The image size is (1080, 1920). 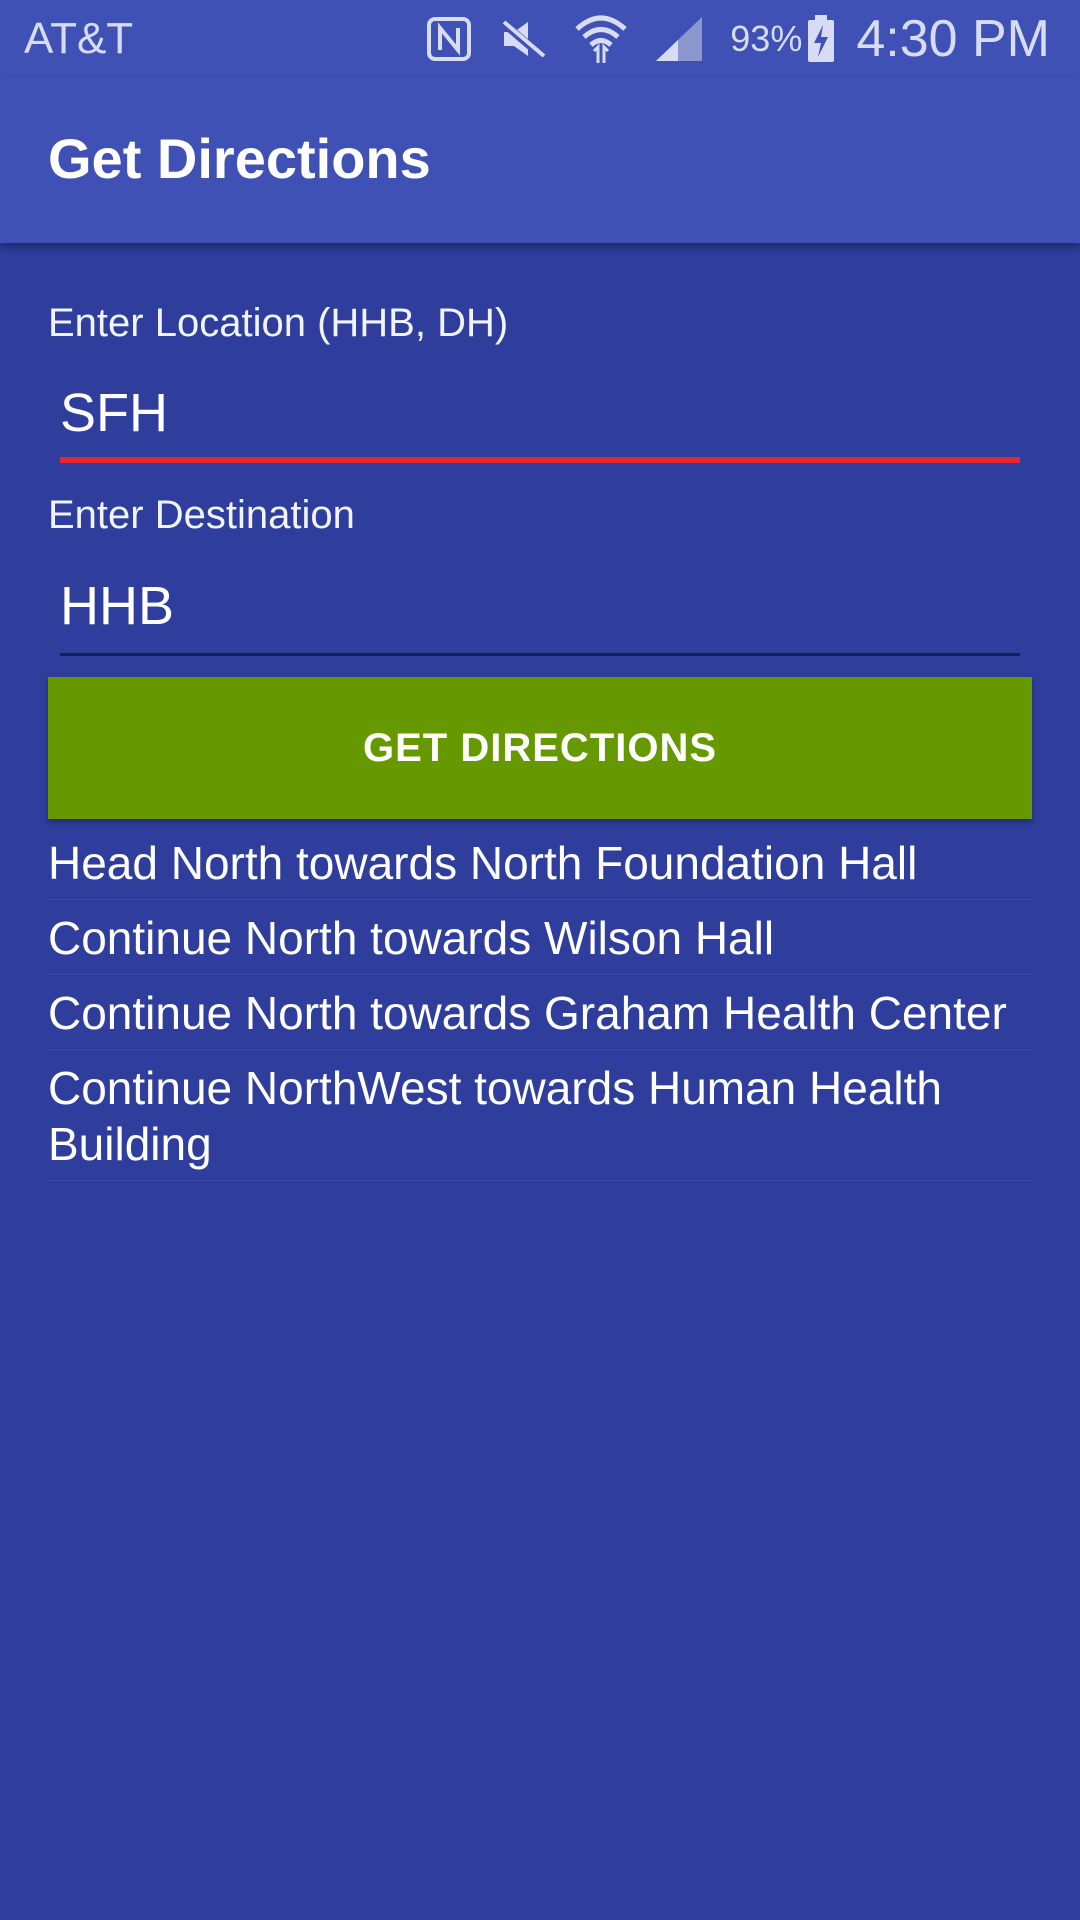 I want to click on status-icons: 93% 4:30 PM, so click(x=738, y=39).